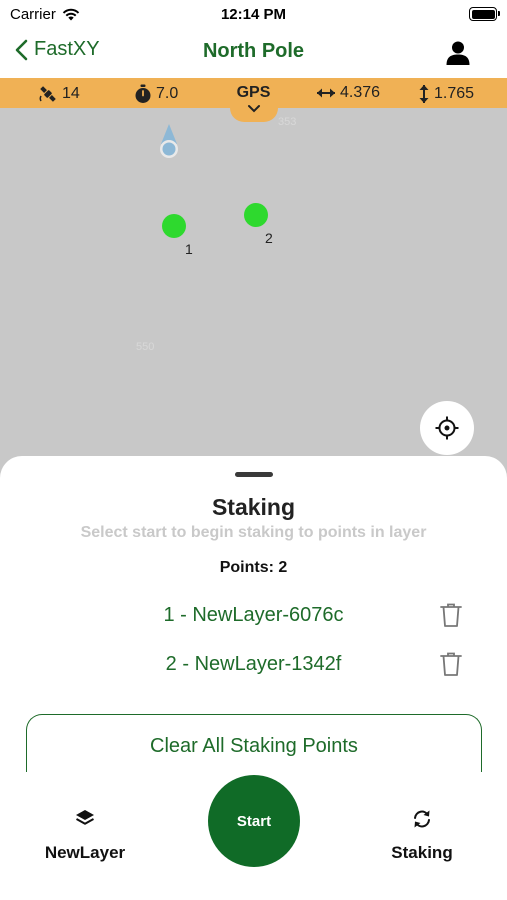  Describe the element at coordinates (454, 93) in the screenshot. I see `vertical-accuracy-value: 1.765` at that location.